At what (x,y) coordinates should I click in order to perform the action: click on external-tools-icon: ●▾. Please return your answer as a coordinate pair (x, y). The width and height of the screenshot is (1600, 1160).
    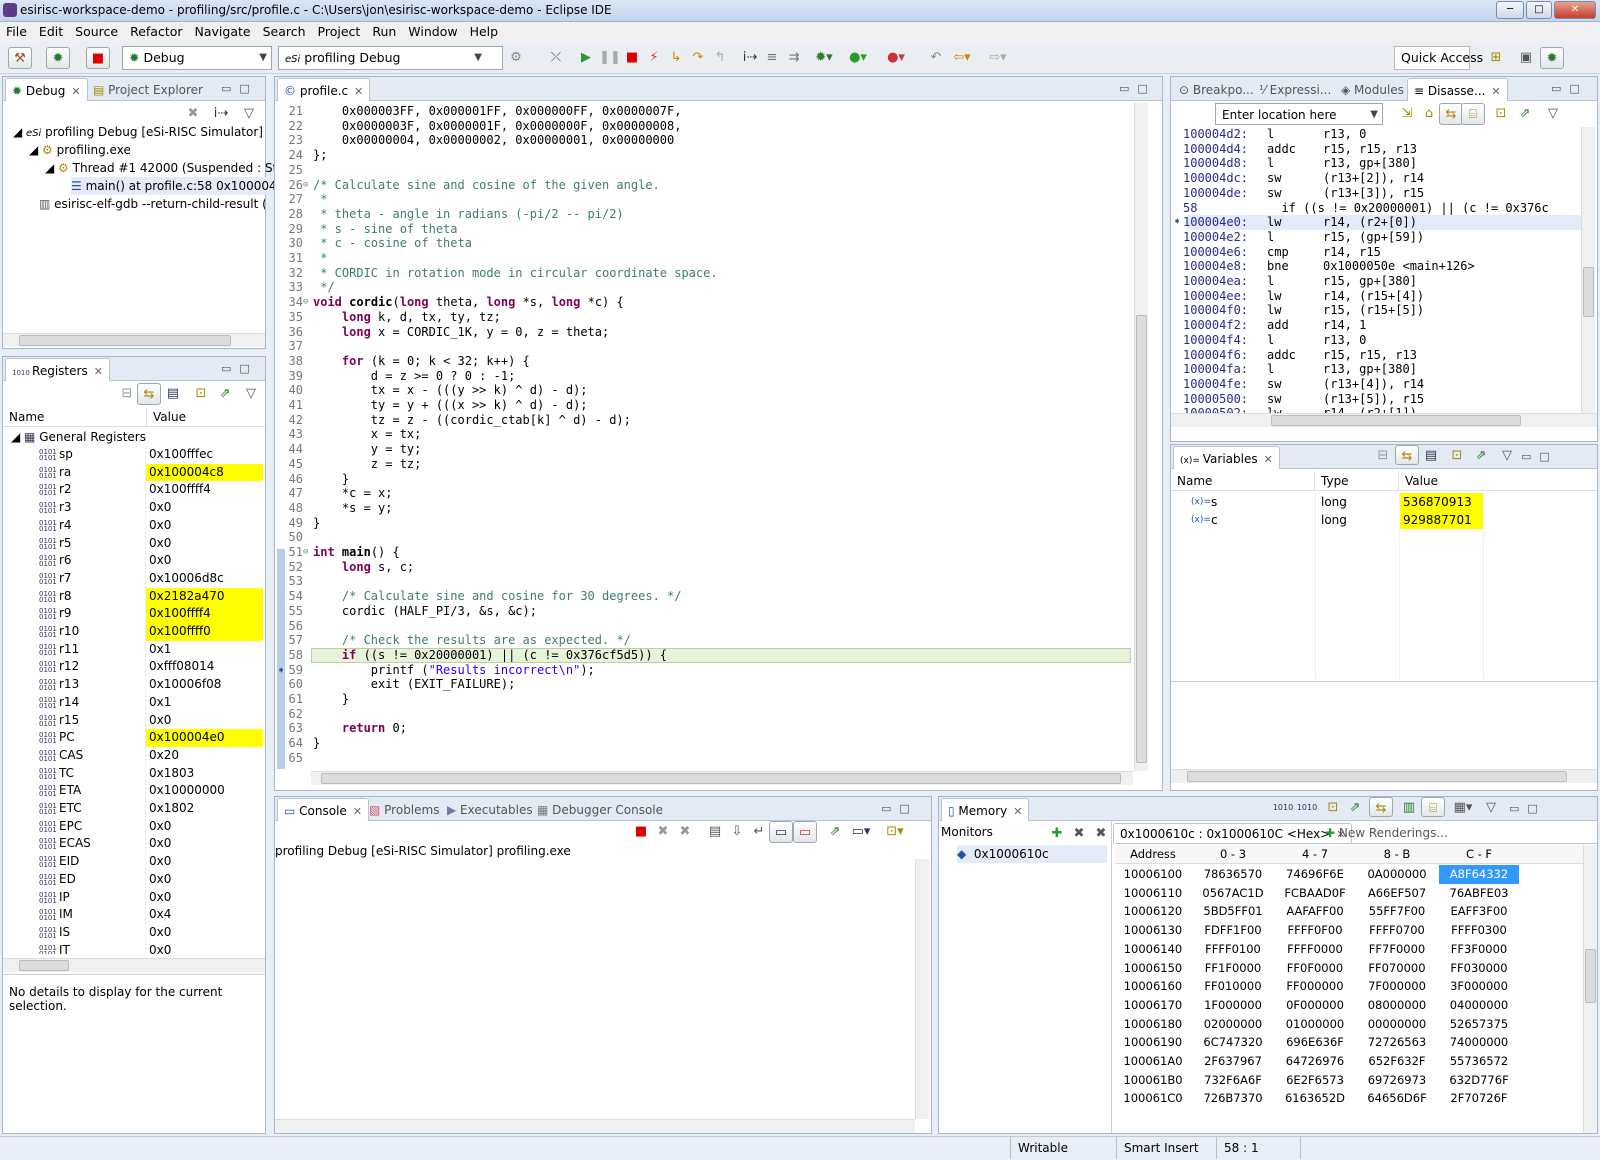
    Looking at the image, I should click on (896, 58).